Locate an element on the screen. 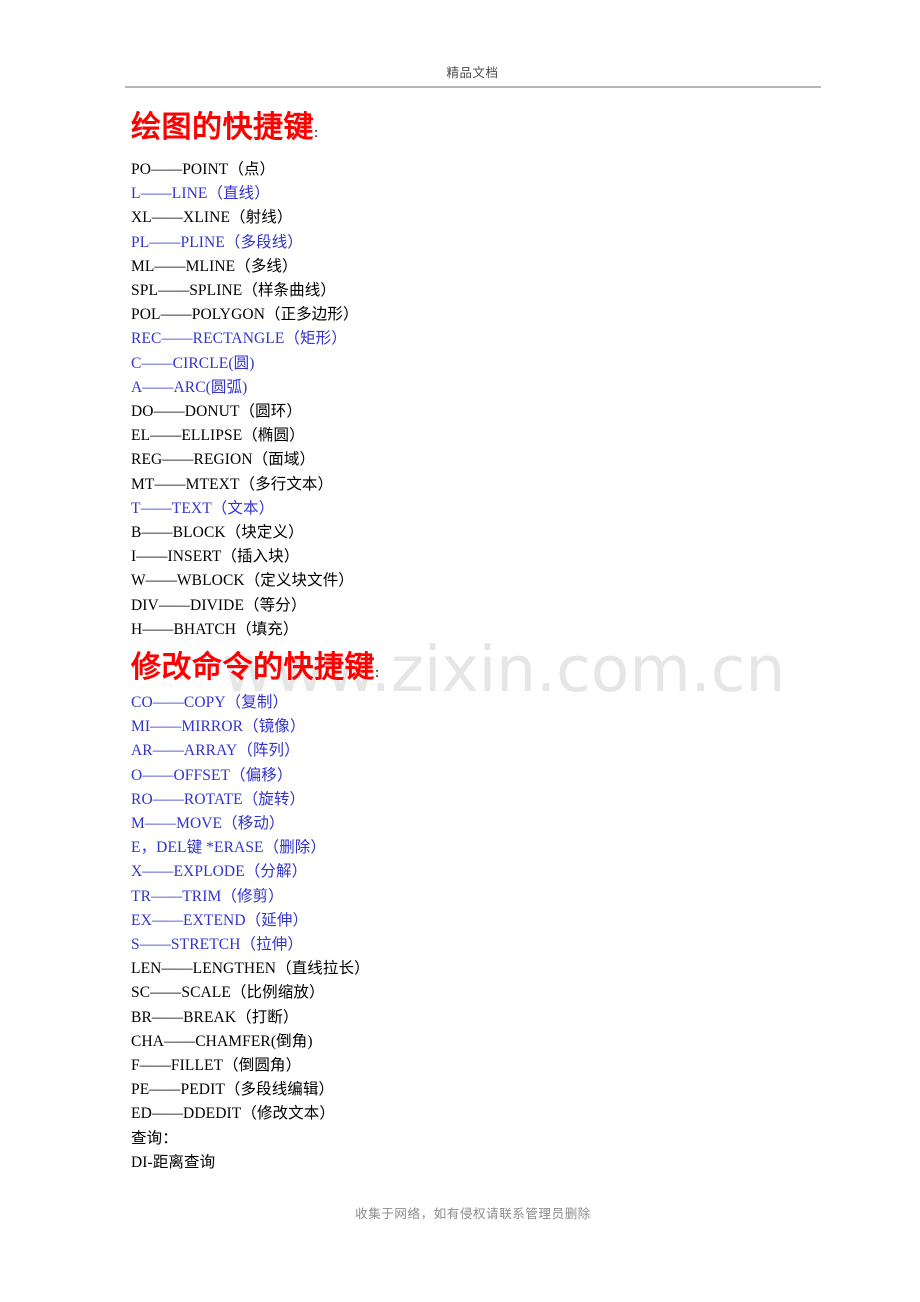 This screenshot has height=1302, width=920. list-item: CO——COPY（复制） is located at coordinates (210, 702).